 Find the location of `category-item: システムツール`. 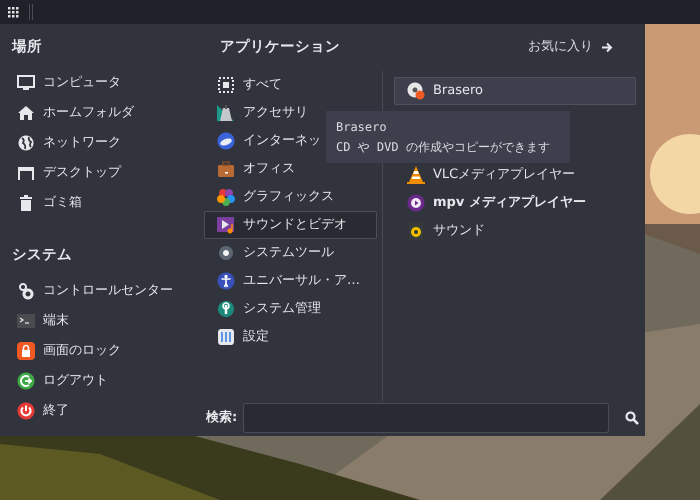

category-item: システムツール is located at coordinates (290, 253).